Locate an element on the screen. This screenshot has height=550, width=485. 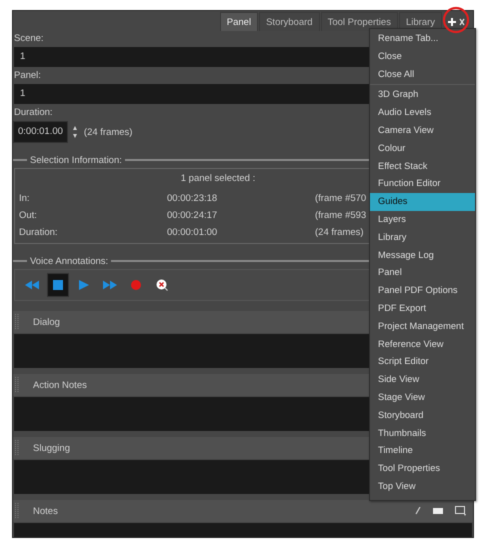
menu-item: Guides is located at coordinates (422, 202).